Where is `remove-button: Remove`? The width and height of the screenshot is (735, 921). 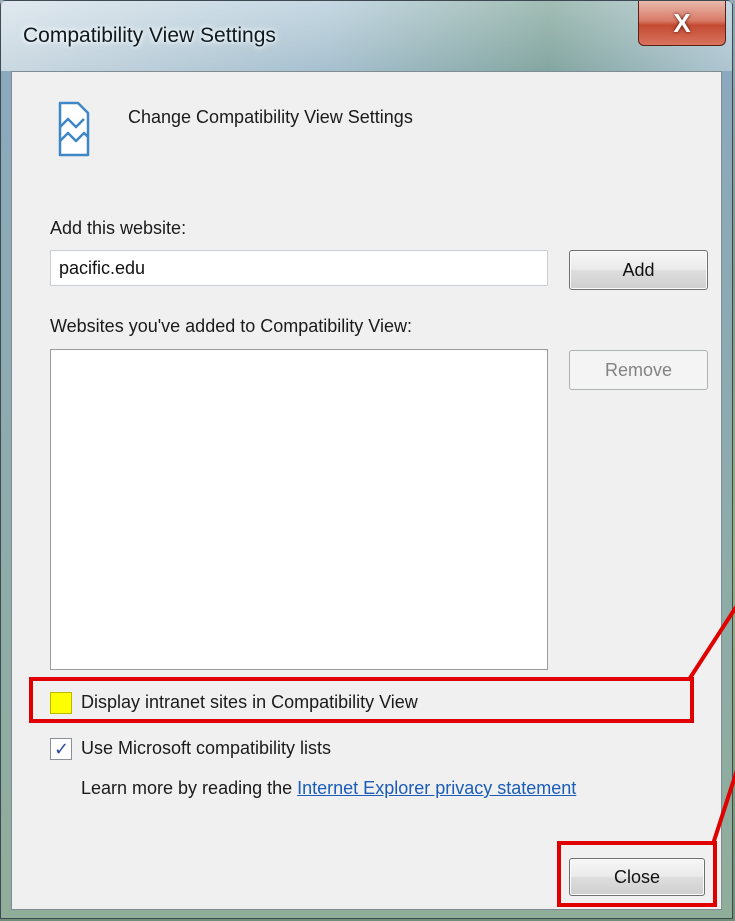
remove-button: Remove is located at coordinates (638, 370).